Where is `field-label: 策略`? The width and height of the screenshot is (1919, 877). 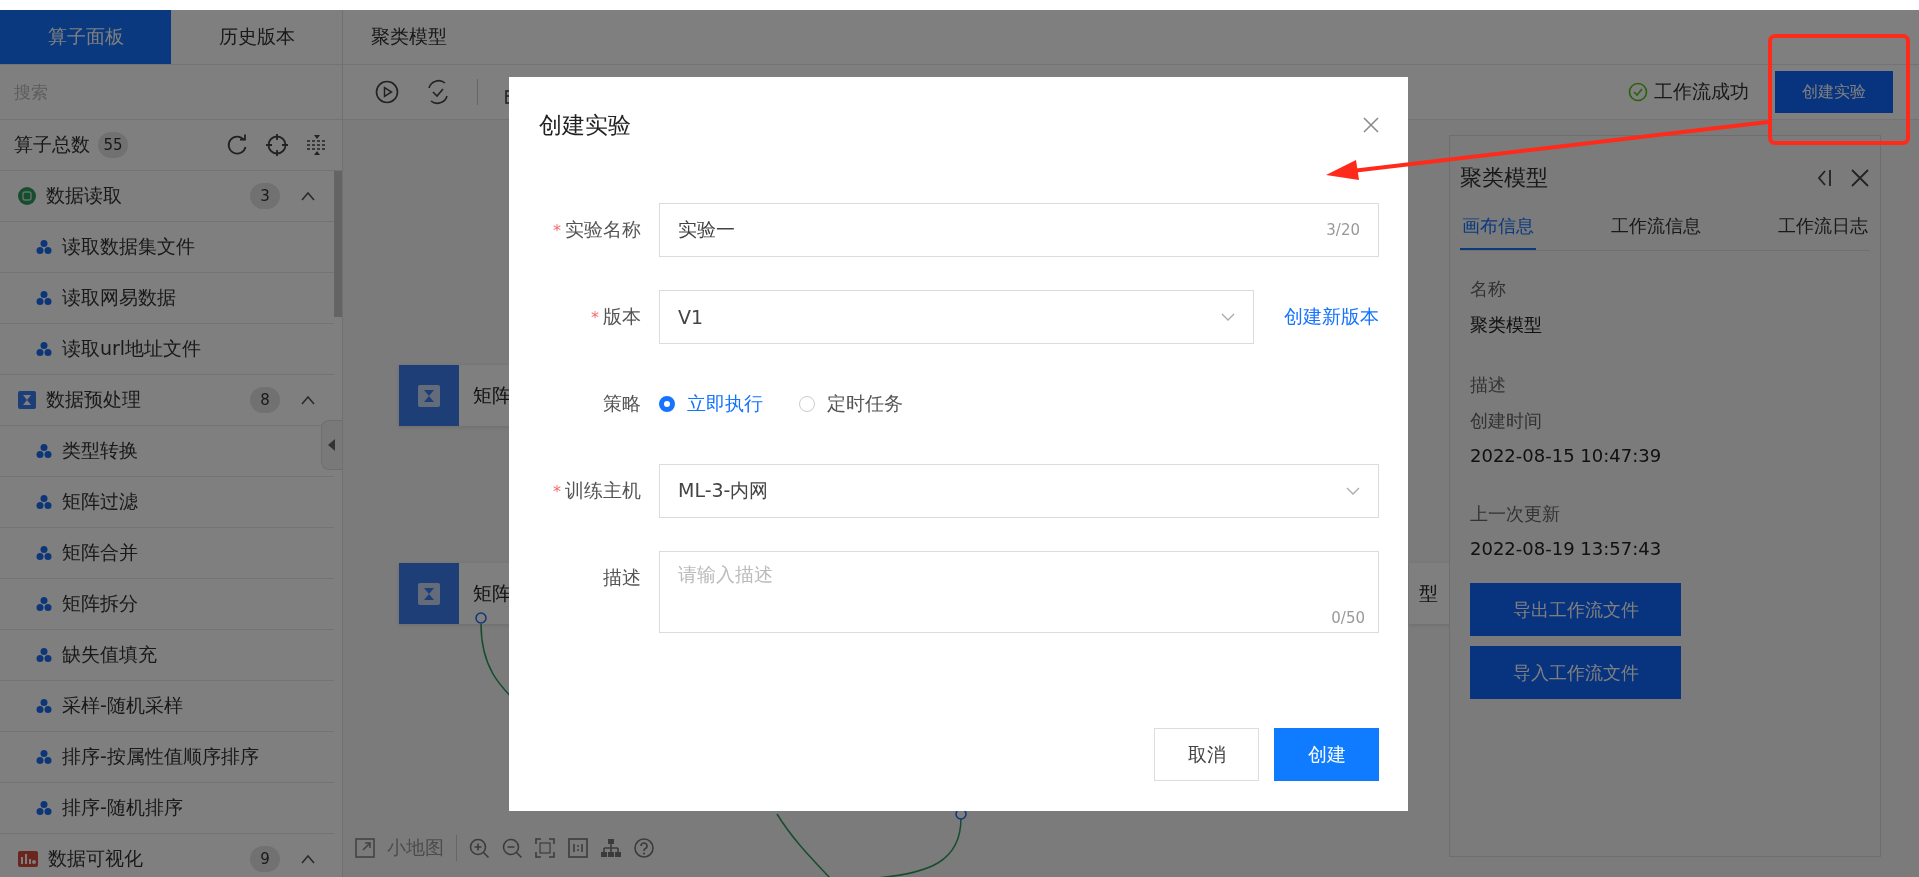
field-label: 策略 is located at coordinates (622, 403).